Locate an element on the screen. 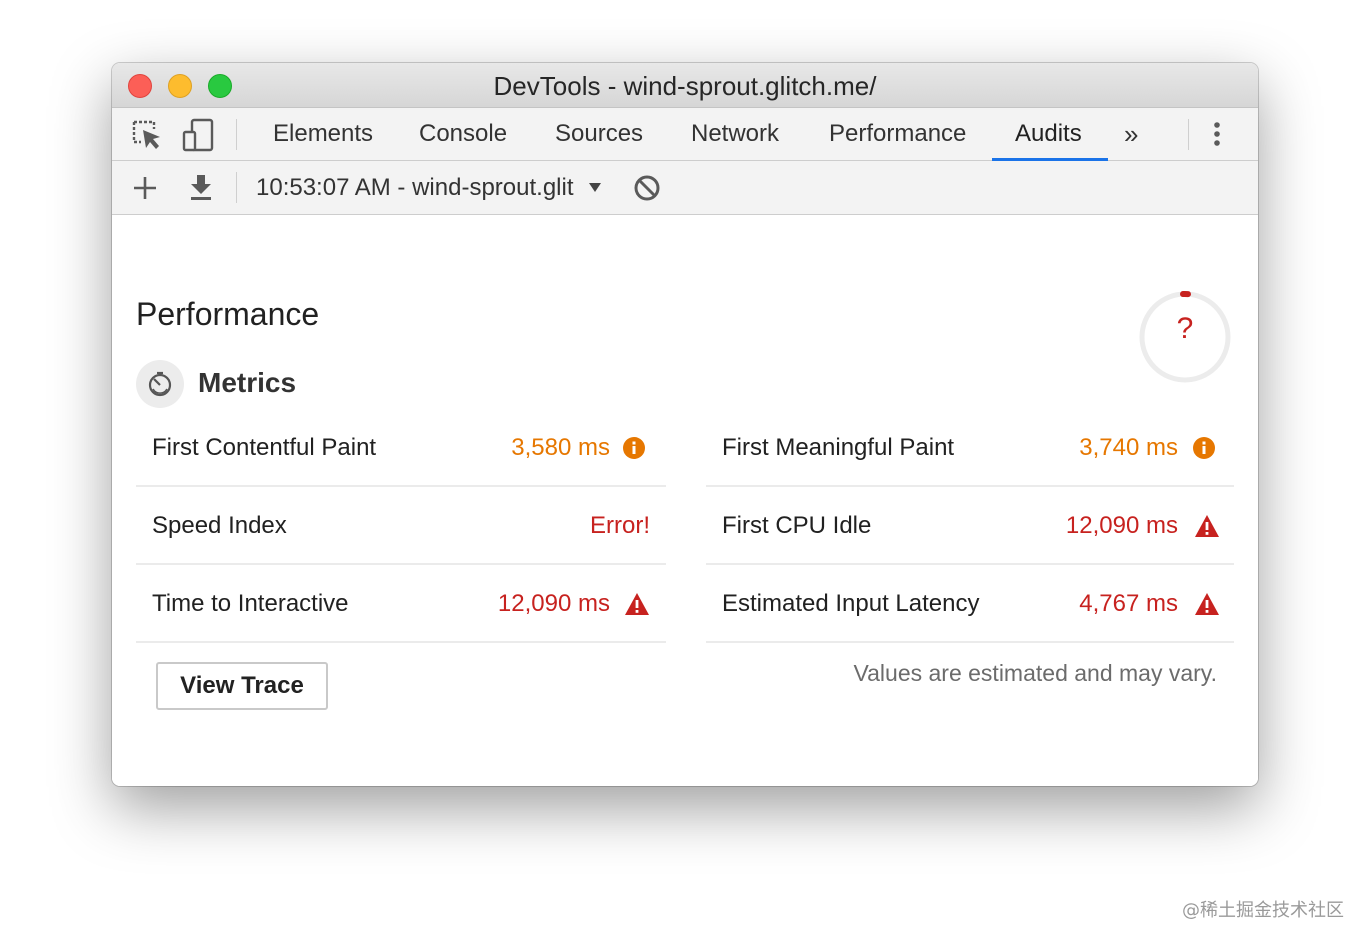  metric-value: Error! is located at coordinates (620, 525).